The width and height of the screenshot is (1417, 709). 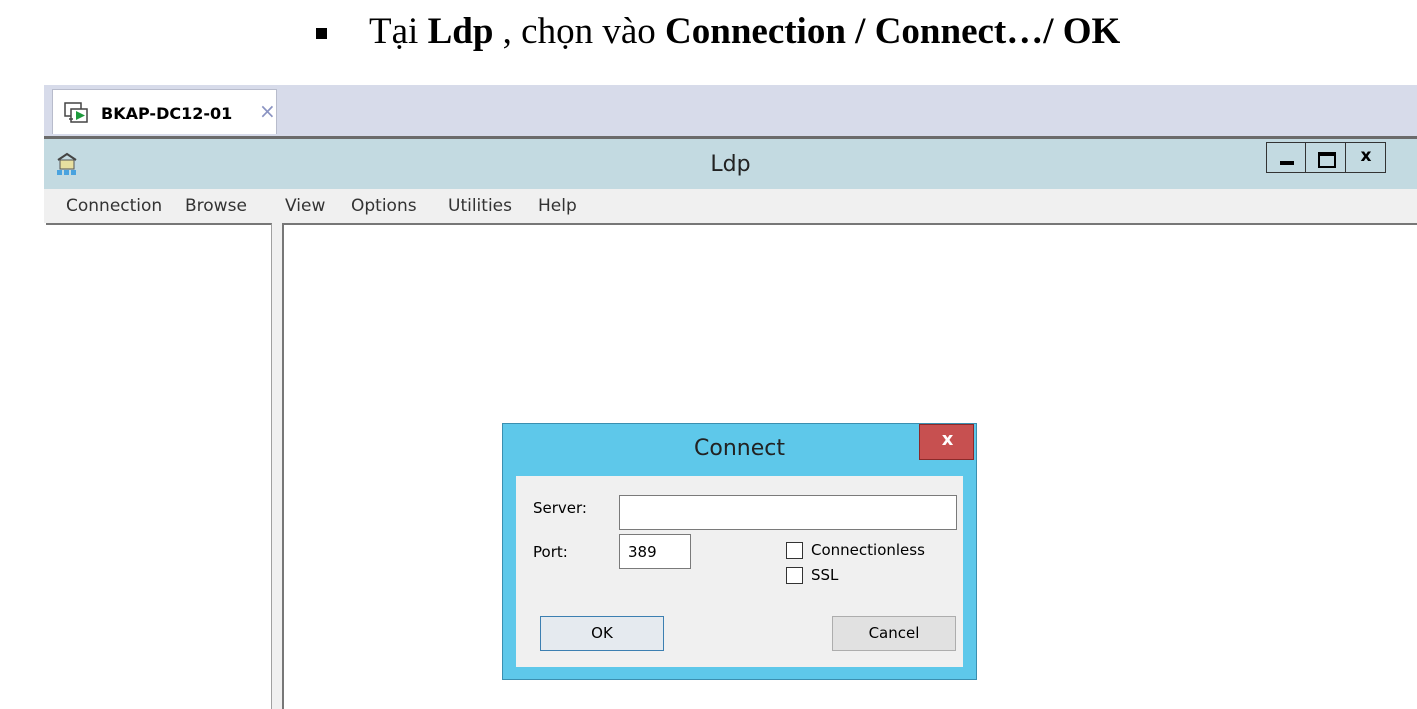 I want to click on window-title: Ldp, so click(x=730, y=164).